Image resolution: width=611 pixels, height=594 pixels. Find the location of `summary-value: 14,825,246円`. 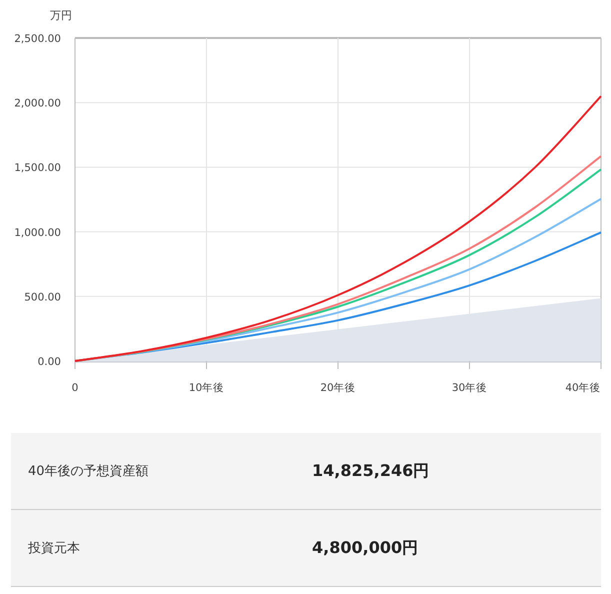

summary-value: 14,825,246円 is located at coordinates (371, 471).